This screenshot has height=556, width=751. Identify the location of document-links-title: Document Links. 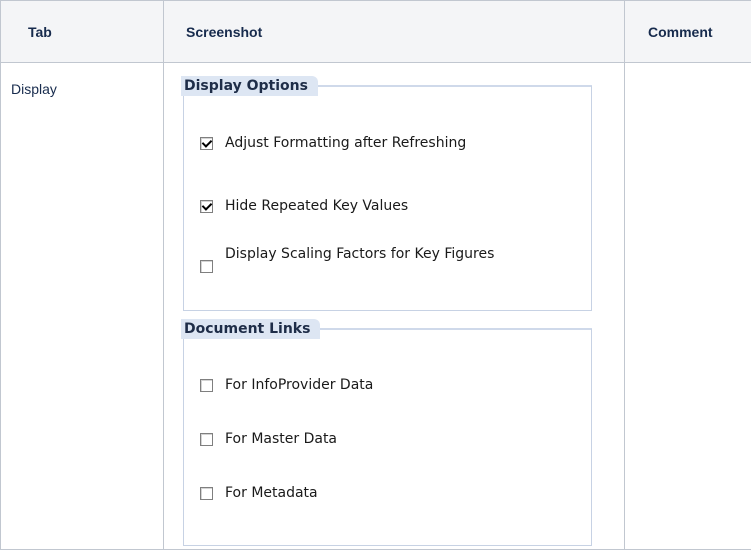
(250, 329).